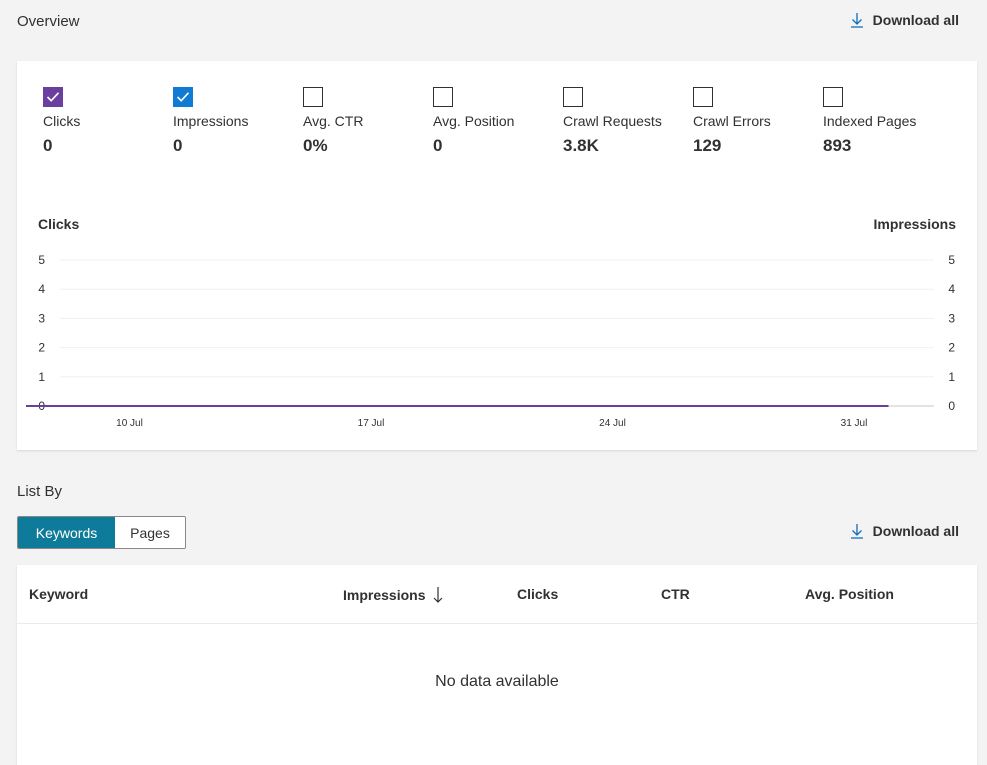  What do you see at coordinates (438, 595) in the screenshot?
I see `sort-descending-icon` at bounding box center [438, 595].